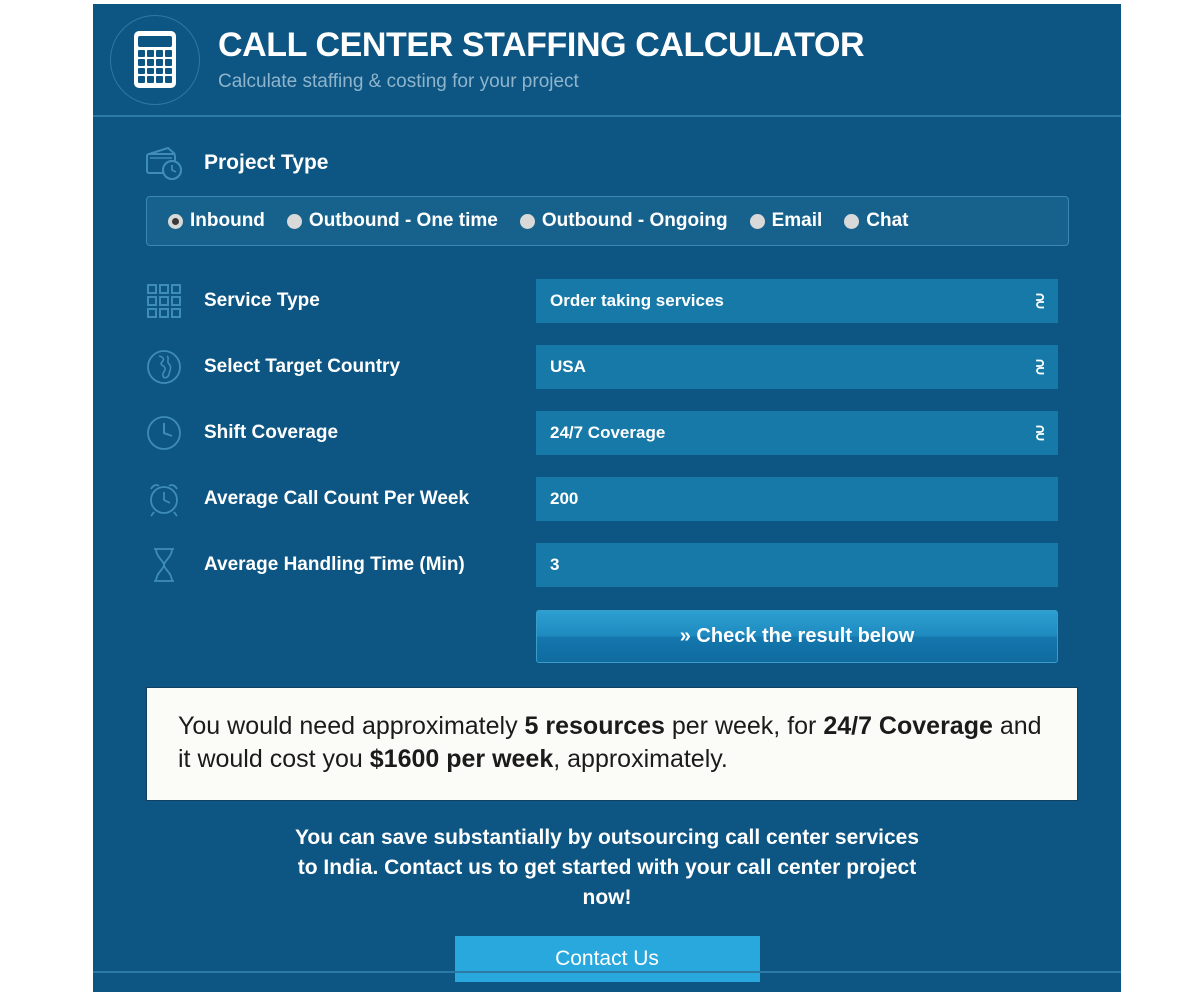 Image resolution: width=1200 pixels, height=992 pixels. I want to click on field-row-call-count: Average Call Count Per Week 200, so click(607, 499).